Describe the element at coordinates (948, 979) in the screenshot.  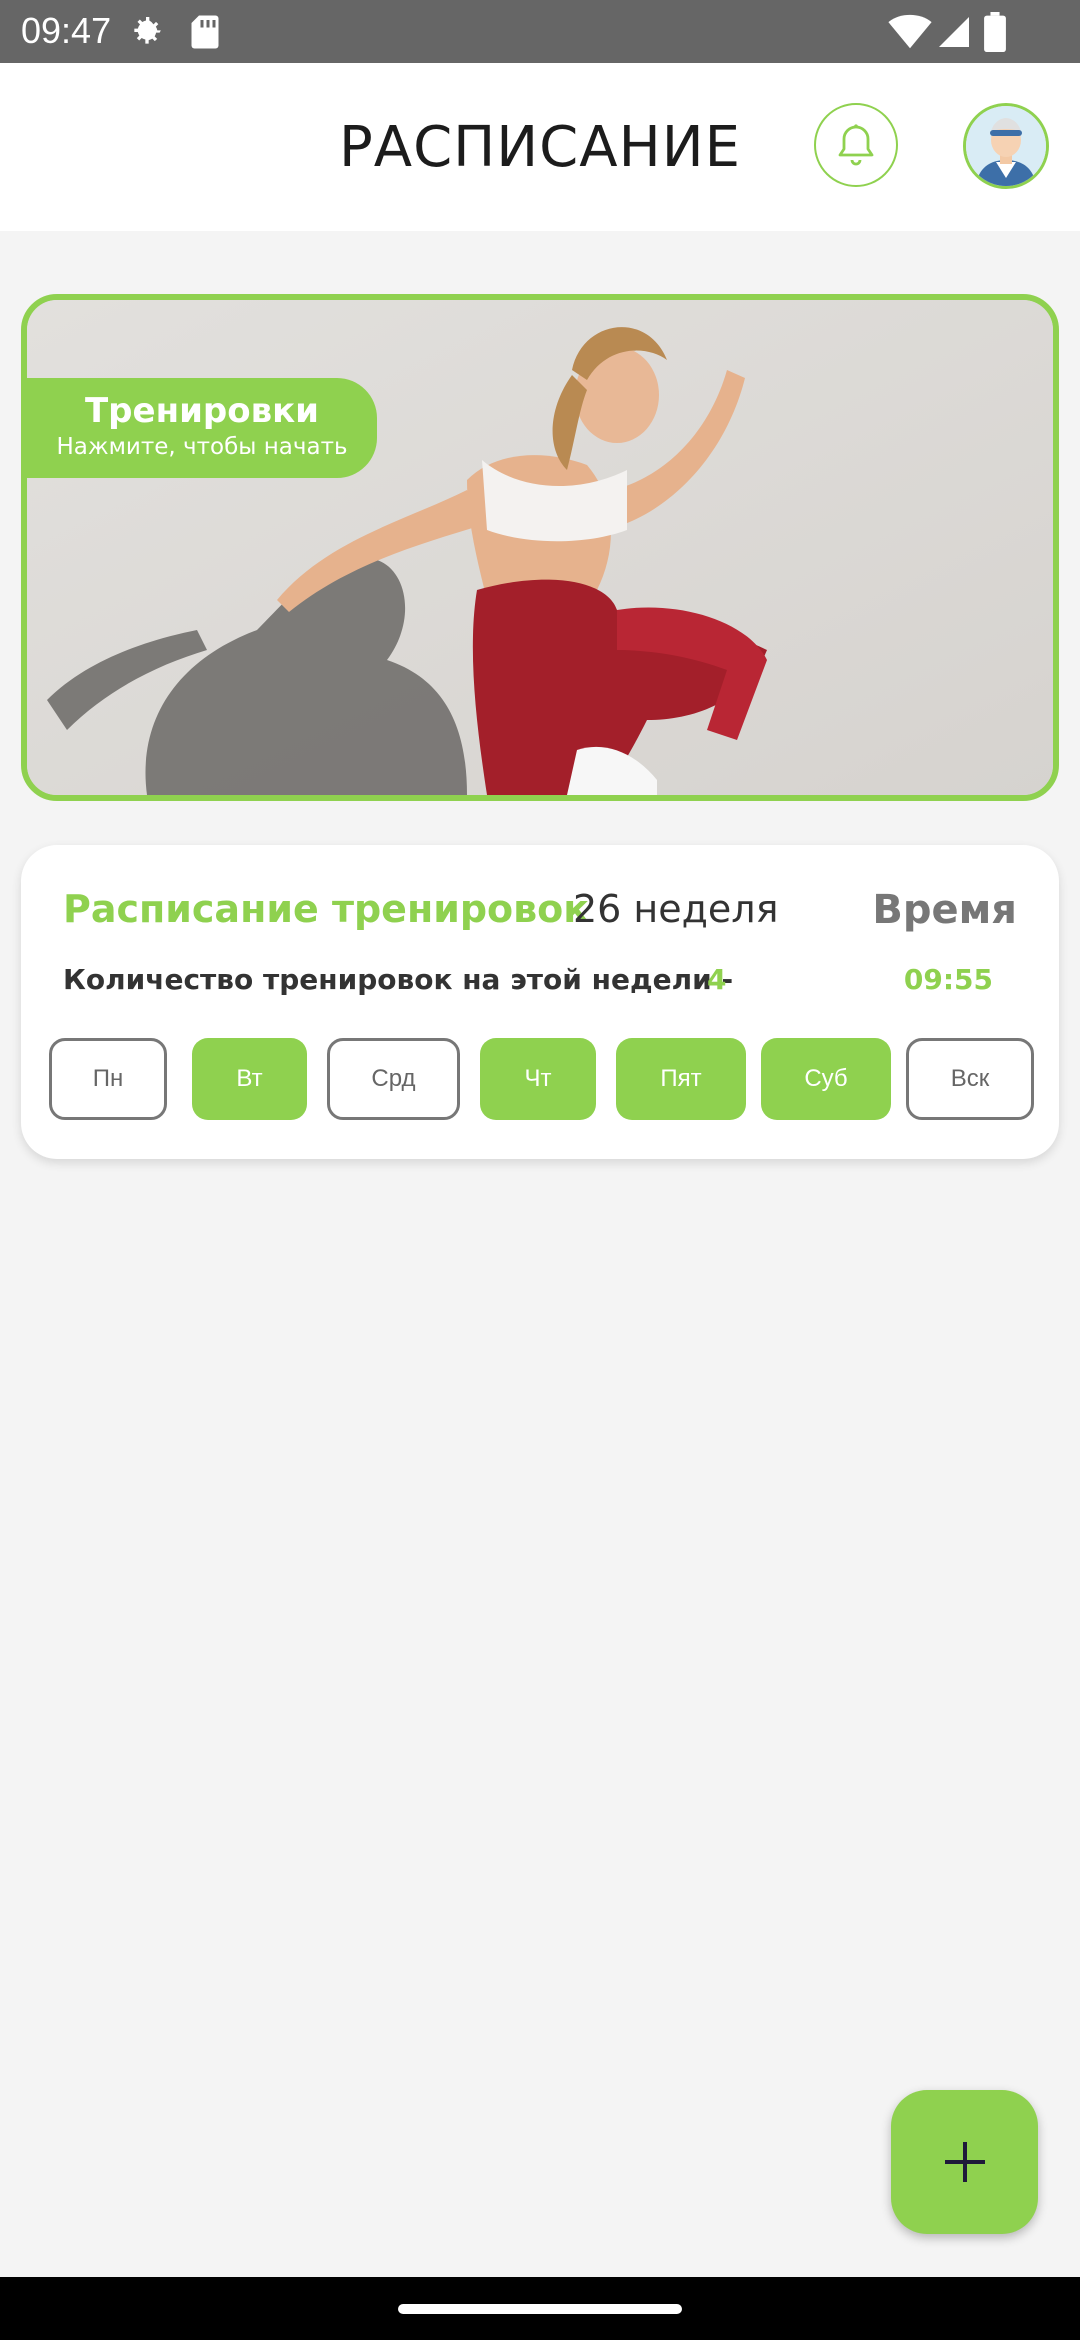
I see `time-value: 09:55` at that location.